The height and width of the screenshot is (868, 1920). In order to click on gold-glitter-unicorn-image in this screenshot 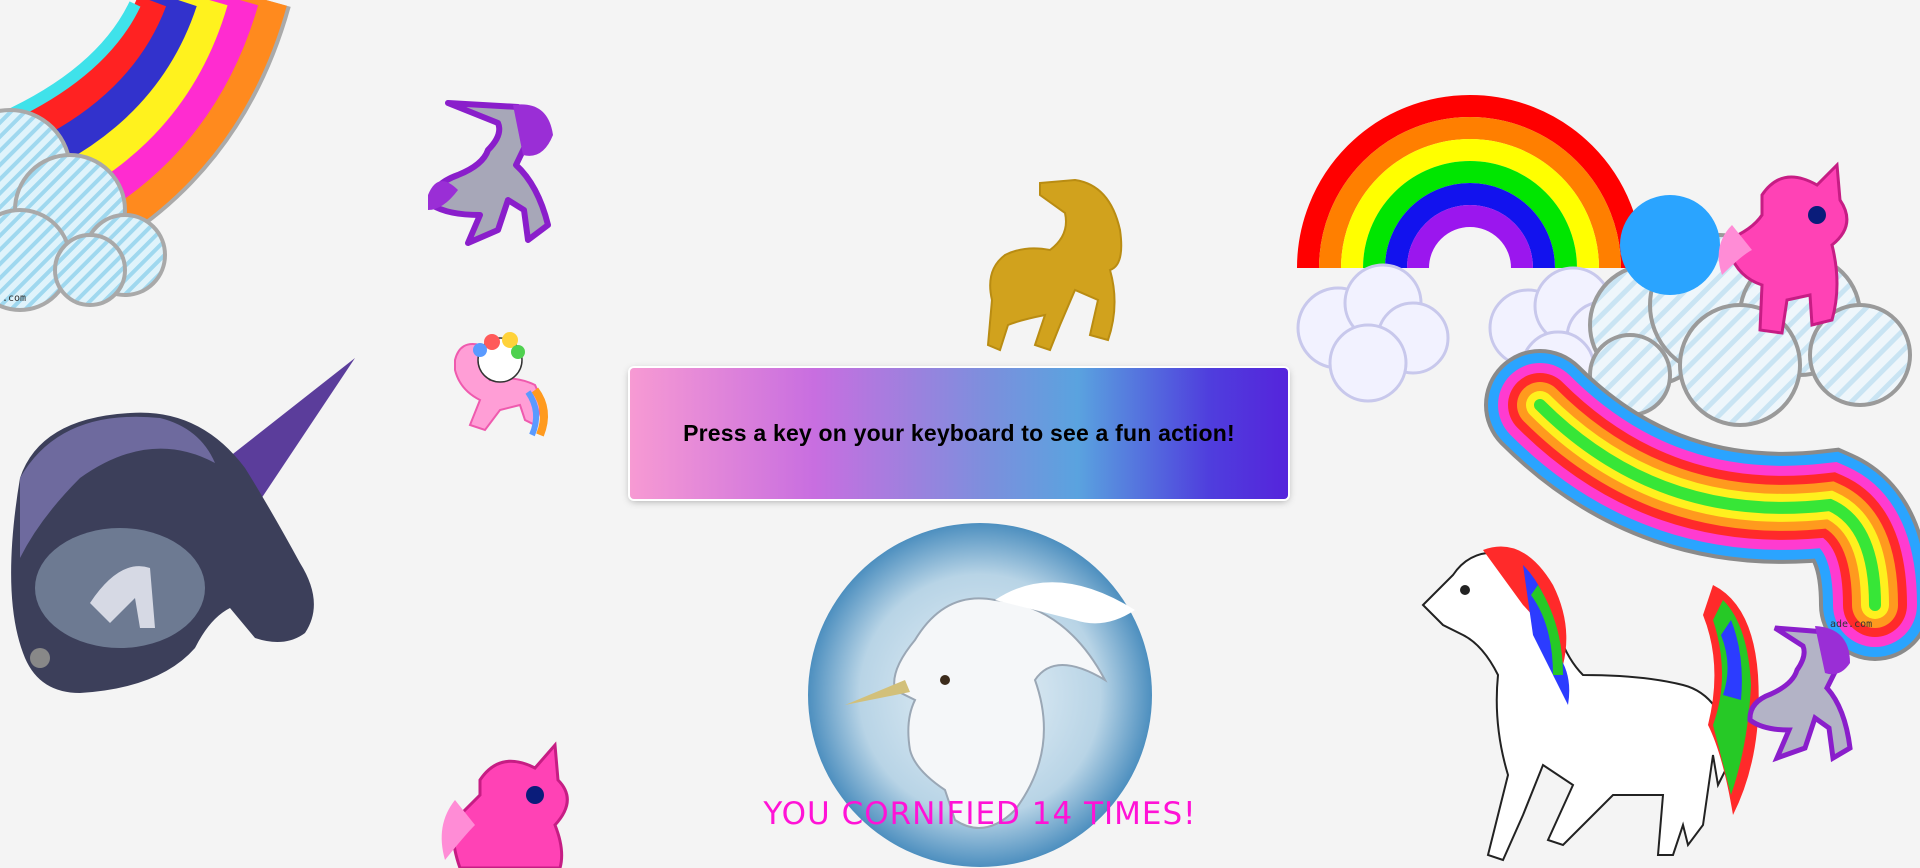, I will do `click(1057, 267)`.